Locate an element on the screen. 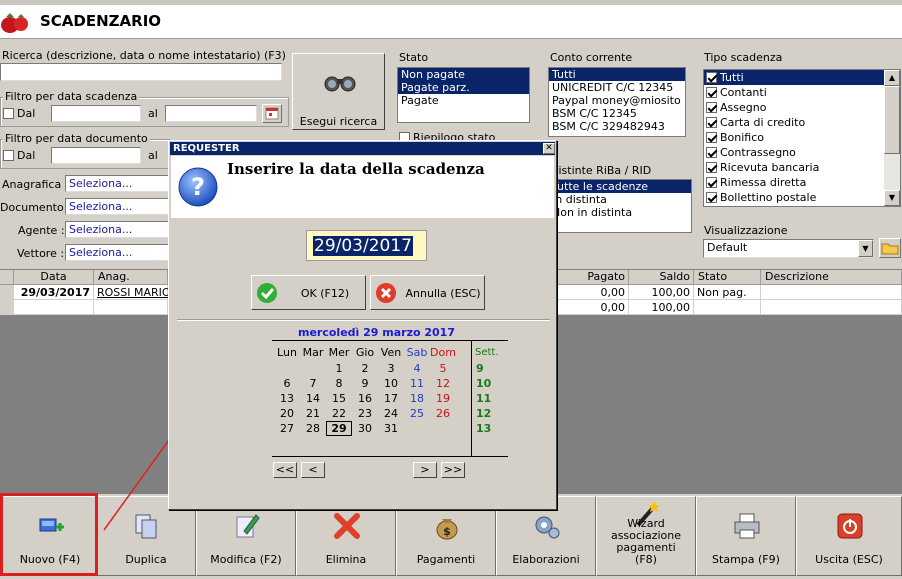 The image size is (902, 579). calendar-day: 5 is located at coordinates (443, 368).